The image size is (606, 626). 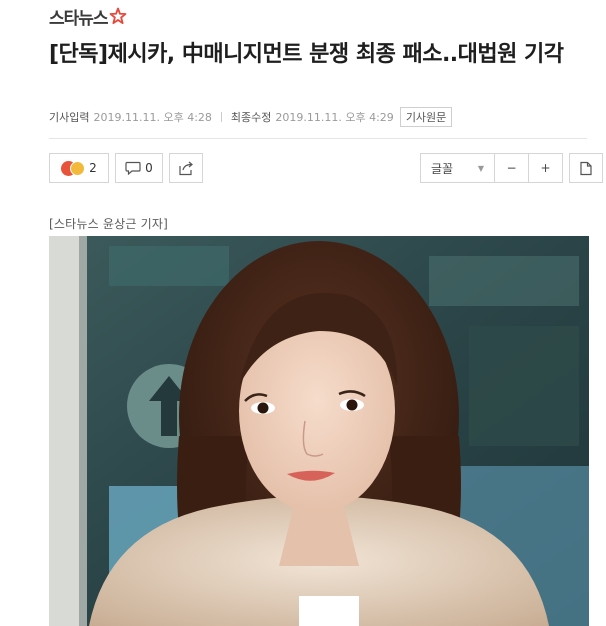 I want to click on reporter-byline: [스타뉴스 윤상근 기자], so click(x=108, y=224).